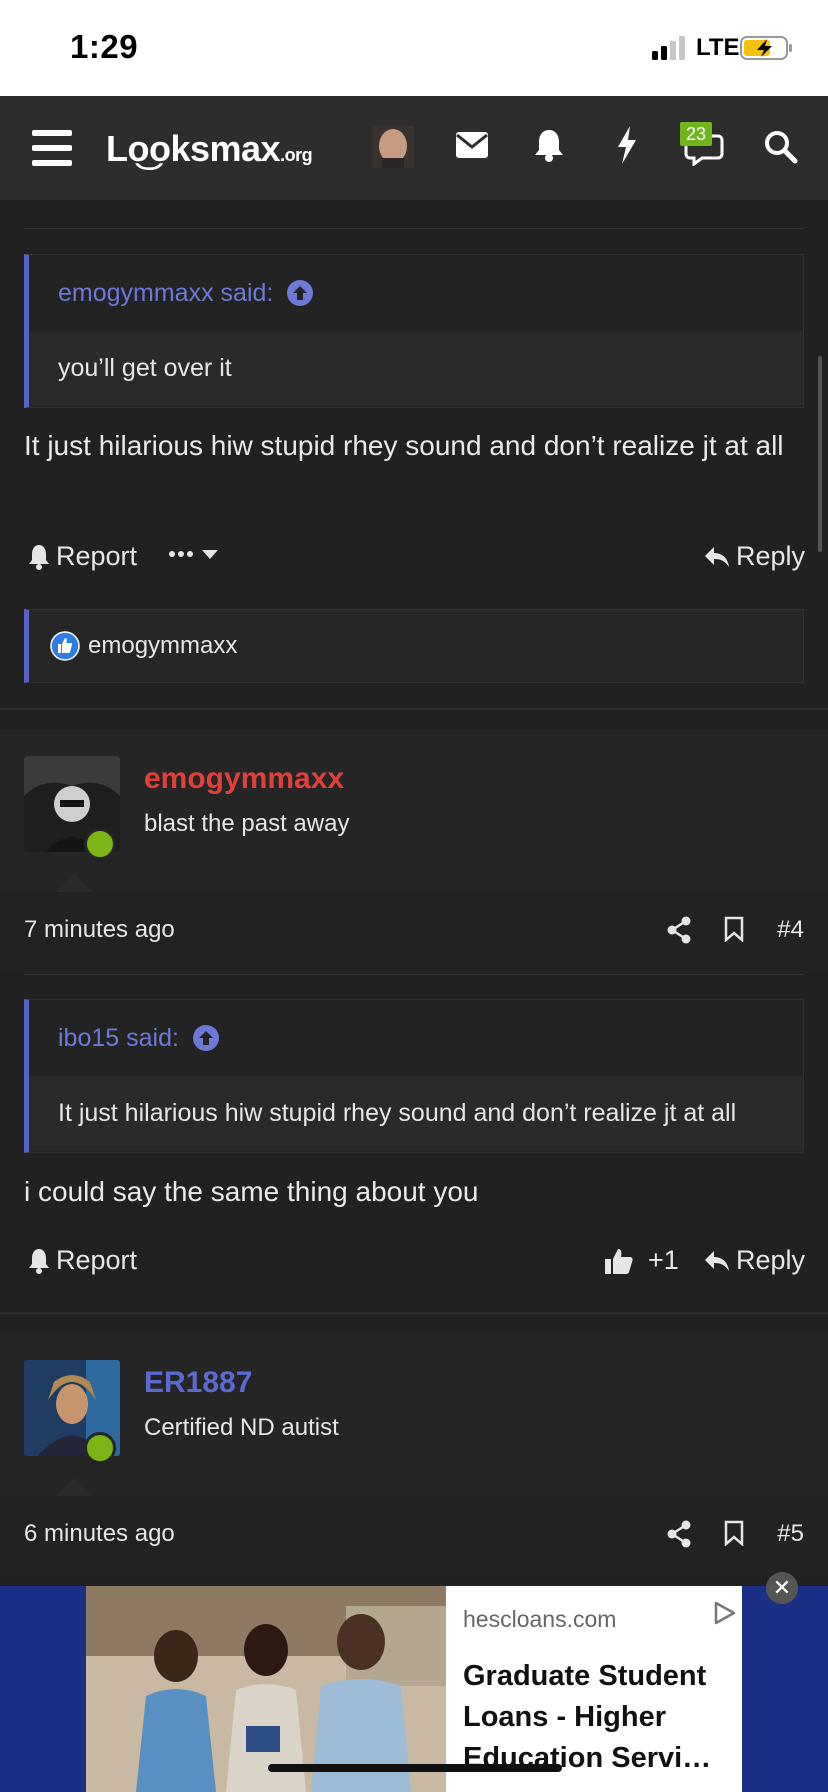  What do you see at coordinates (781, 147) in the screenshot?
I see `search-icon` at bounding box center [781, 147].